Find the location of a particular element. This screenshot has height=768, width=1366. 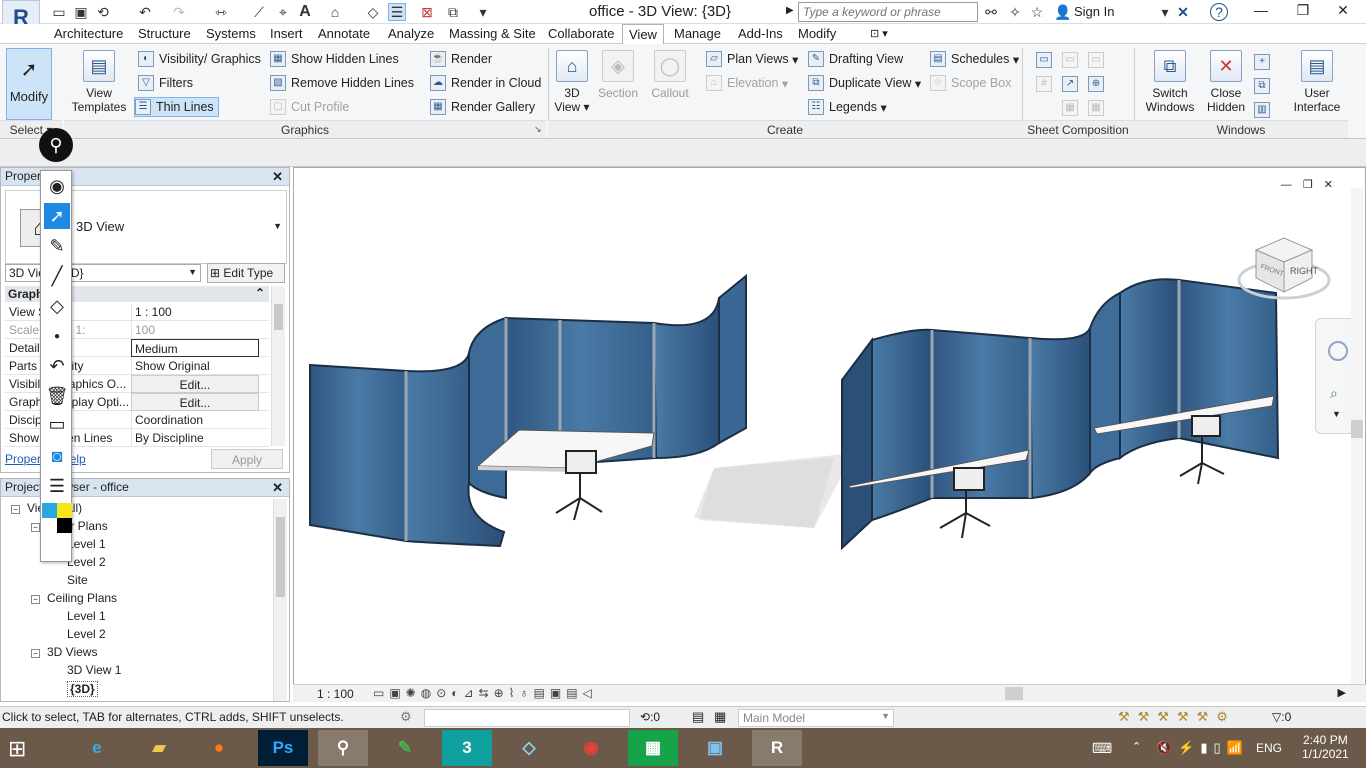

subscription-icon: ✧ is located at coordinates (1015, 12).